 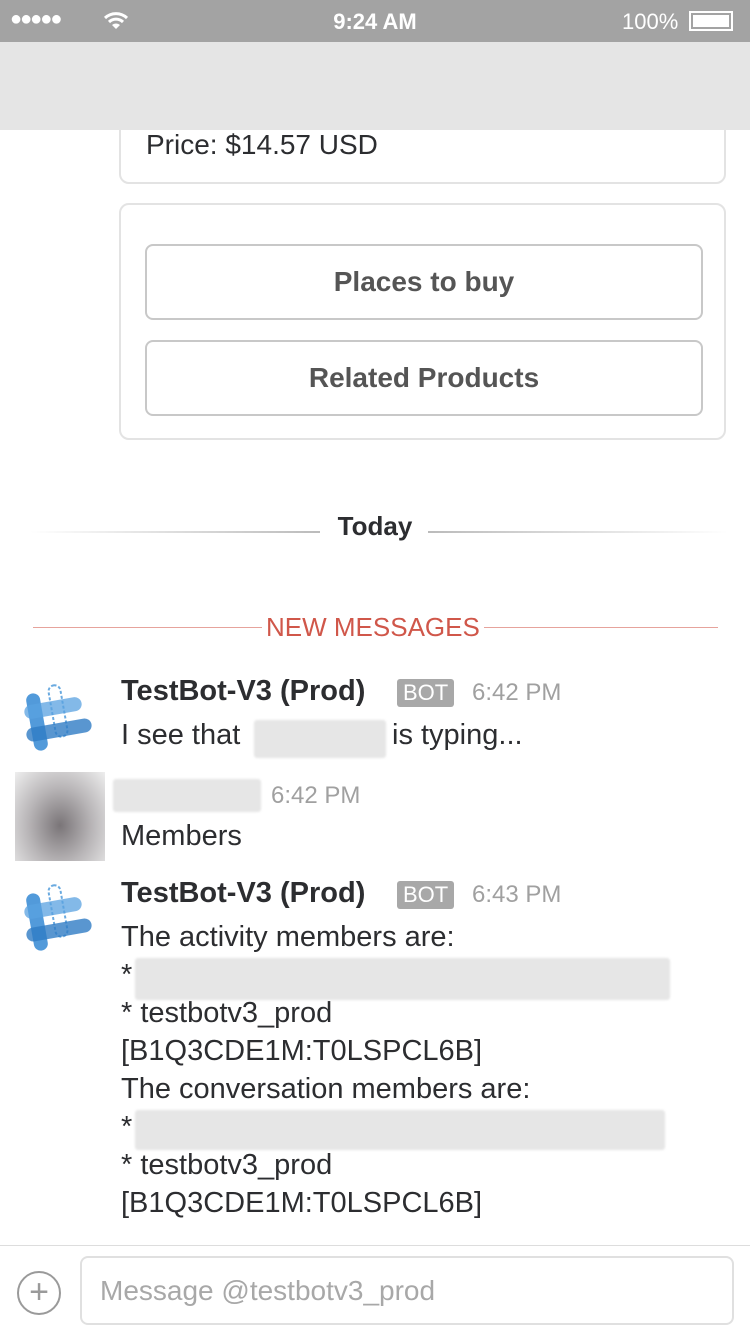 What do you see at coordinates (375, 86) in the screenshot?
I see `nav-bar` at bounding box center [375, 86].